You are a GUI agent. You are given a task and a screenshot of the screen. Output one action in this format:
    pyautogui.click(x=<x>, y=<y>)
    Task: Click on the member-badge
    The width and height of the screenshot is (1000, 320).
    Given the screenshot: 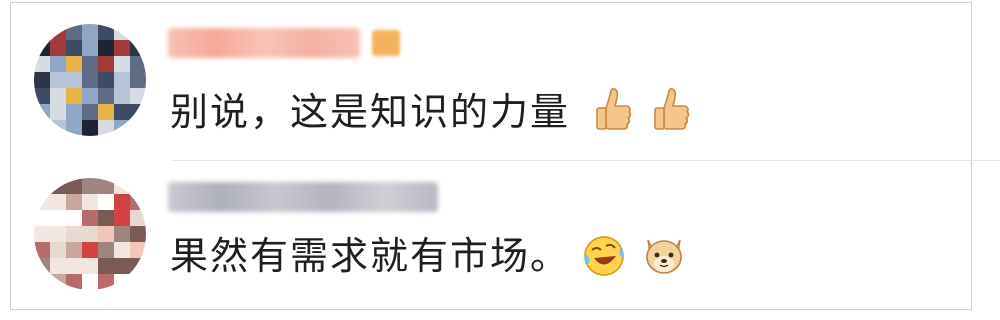 What is the action you would take?
    pyautogui.click(x=386, y=43)
    